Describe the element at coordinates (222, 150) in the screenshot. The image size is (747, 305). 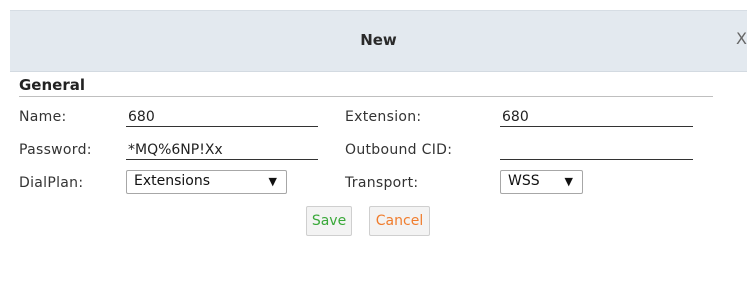
I see `password-field` at that location.